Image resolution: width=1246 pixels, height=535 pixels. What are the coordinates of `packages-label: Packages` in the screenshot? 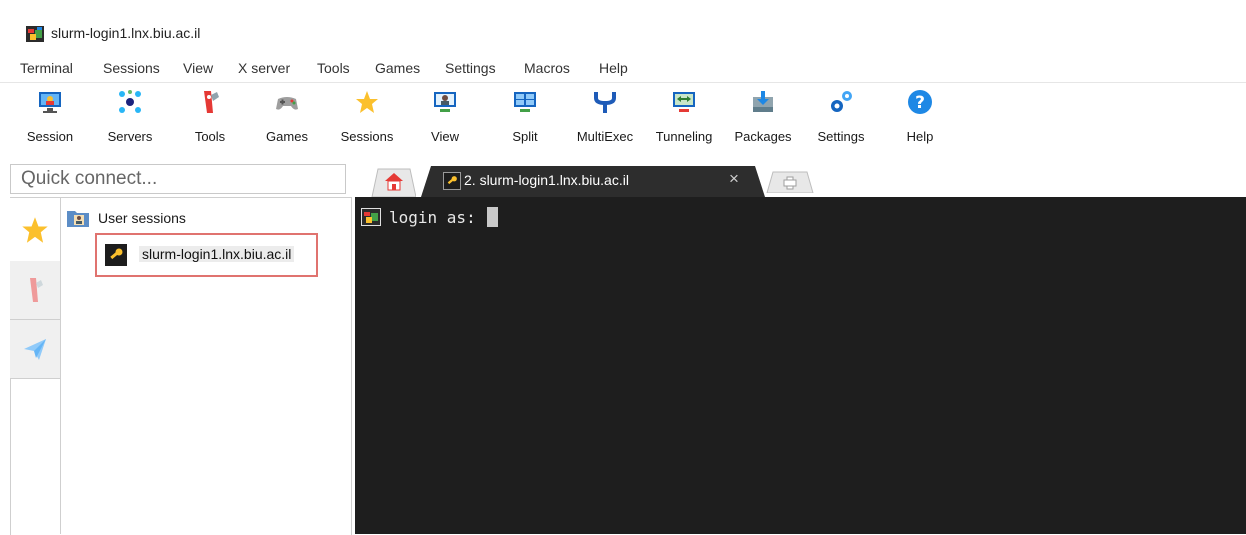 It's located at (763, 136).